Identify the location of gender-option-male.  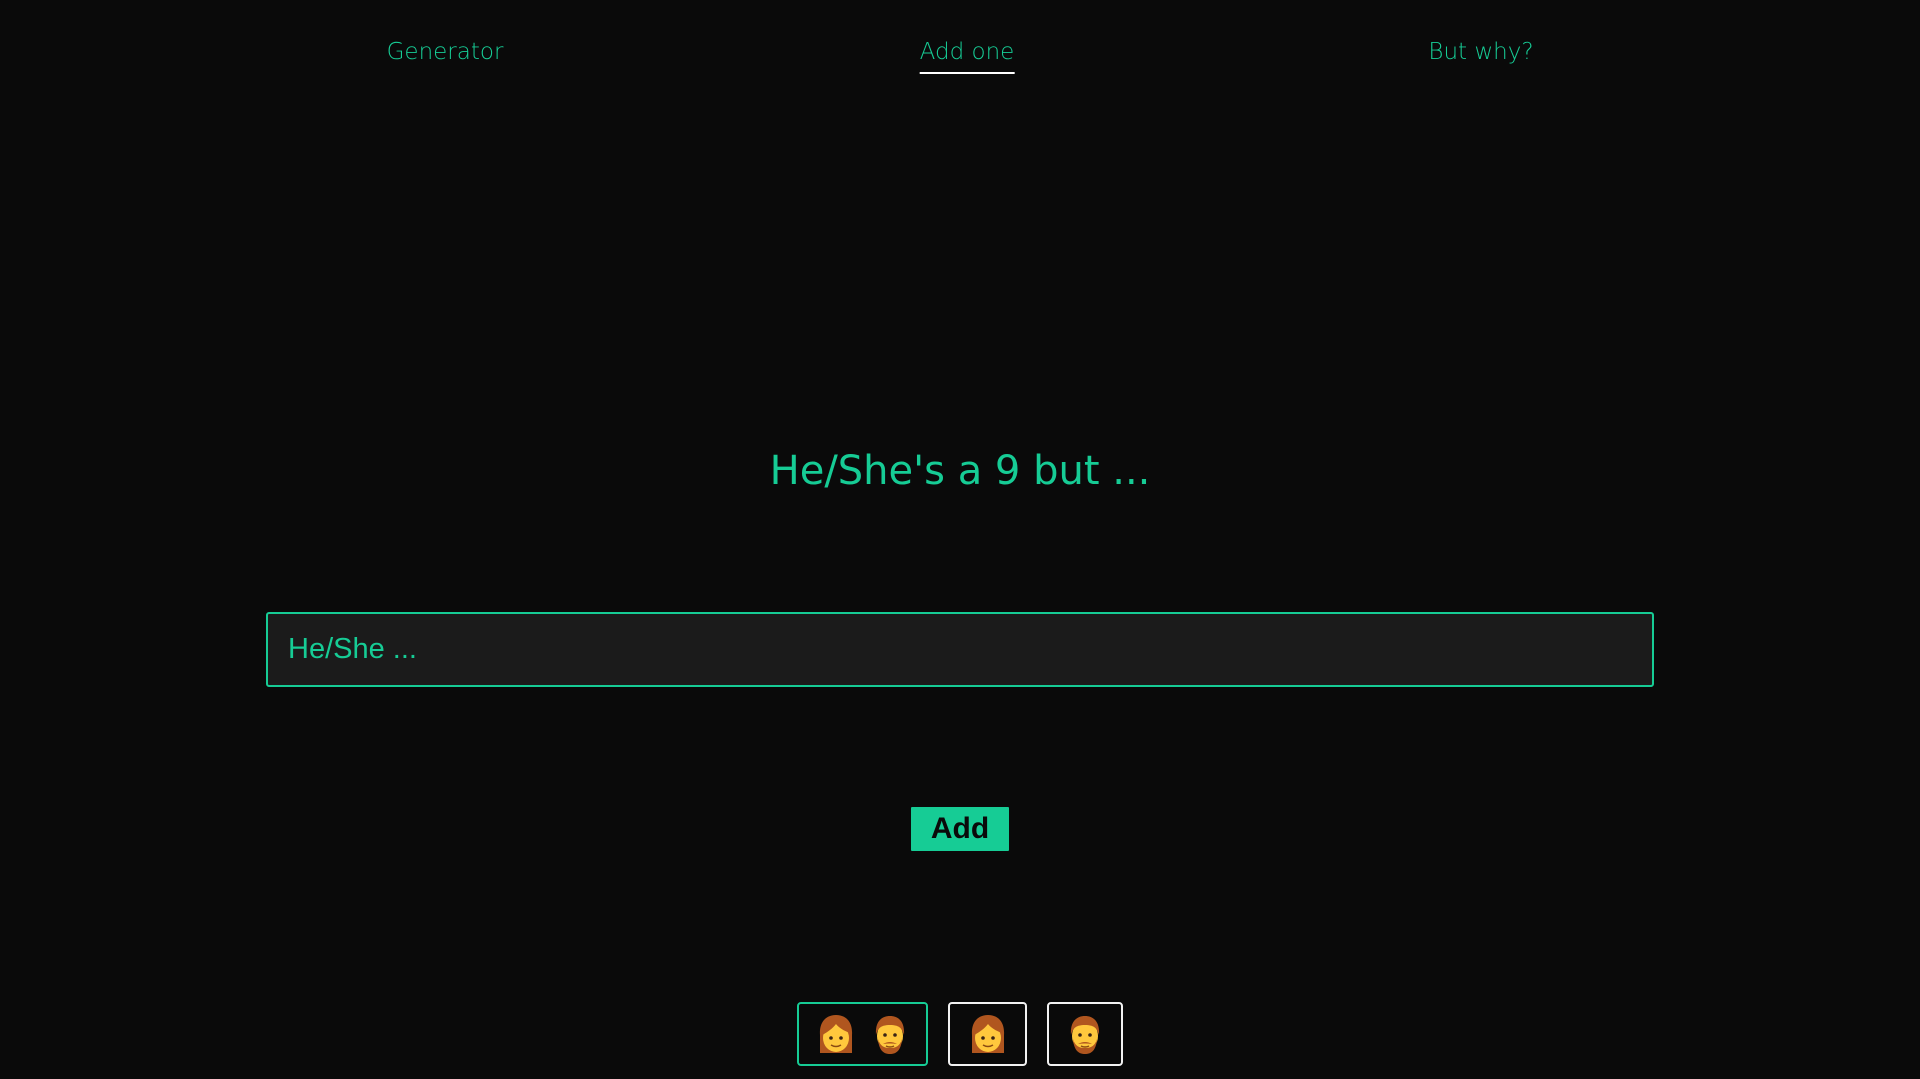
(1085, 1034).